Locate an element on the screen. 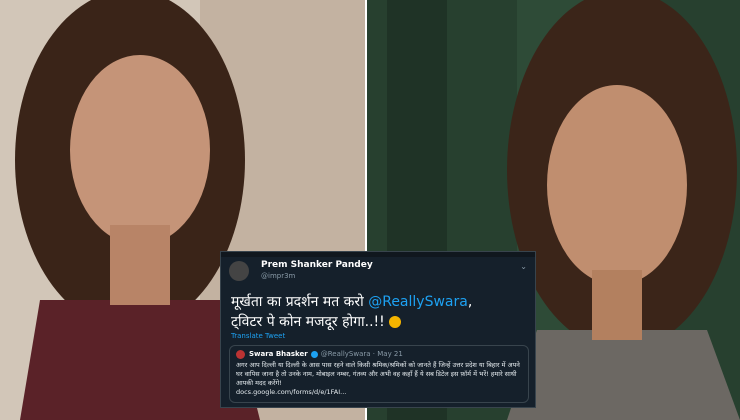 This screenshot has width=740, height=420. author-handle: @impr3m is located at coordinates (317, 276).